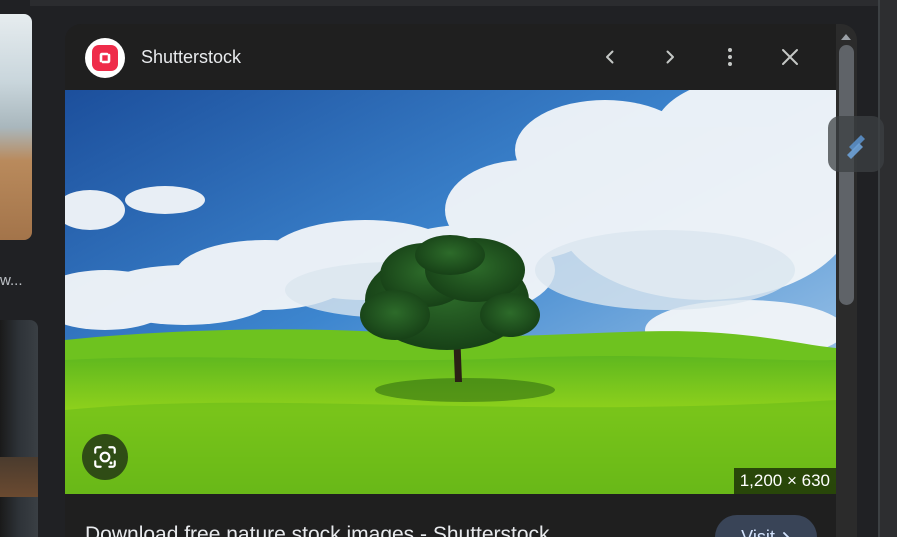  I want to click on shutterstock-logo-icon, so click(105, 58).